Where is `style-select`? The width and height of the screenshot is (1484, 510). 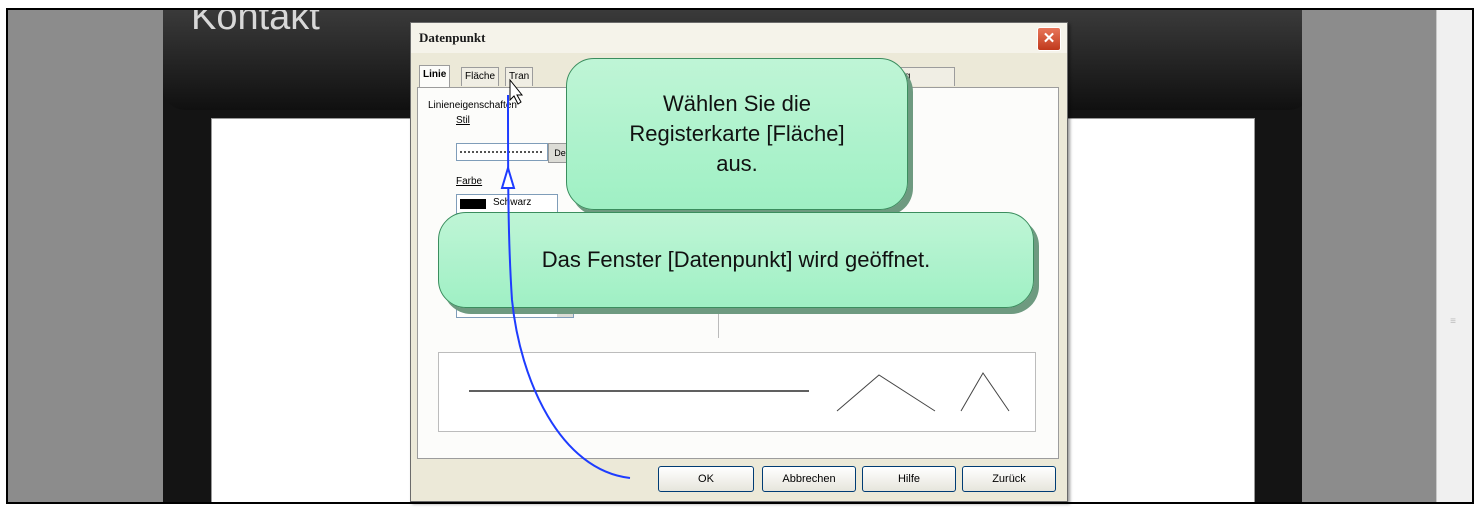 style-select is located at coordinates (502, 152).